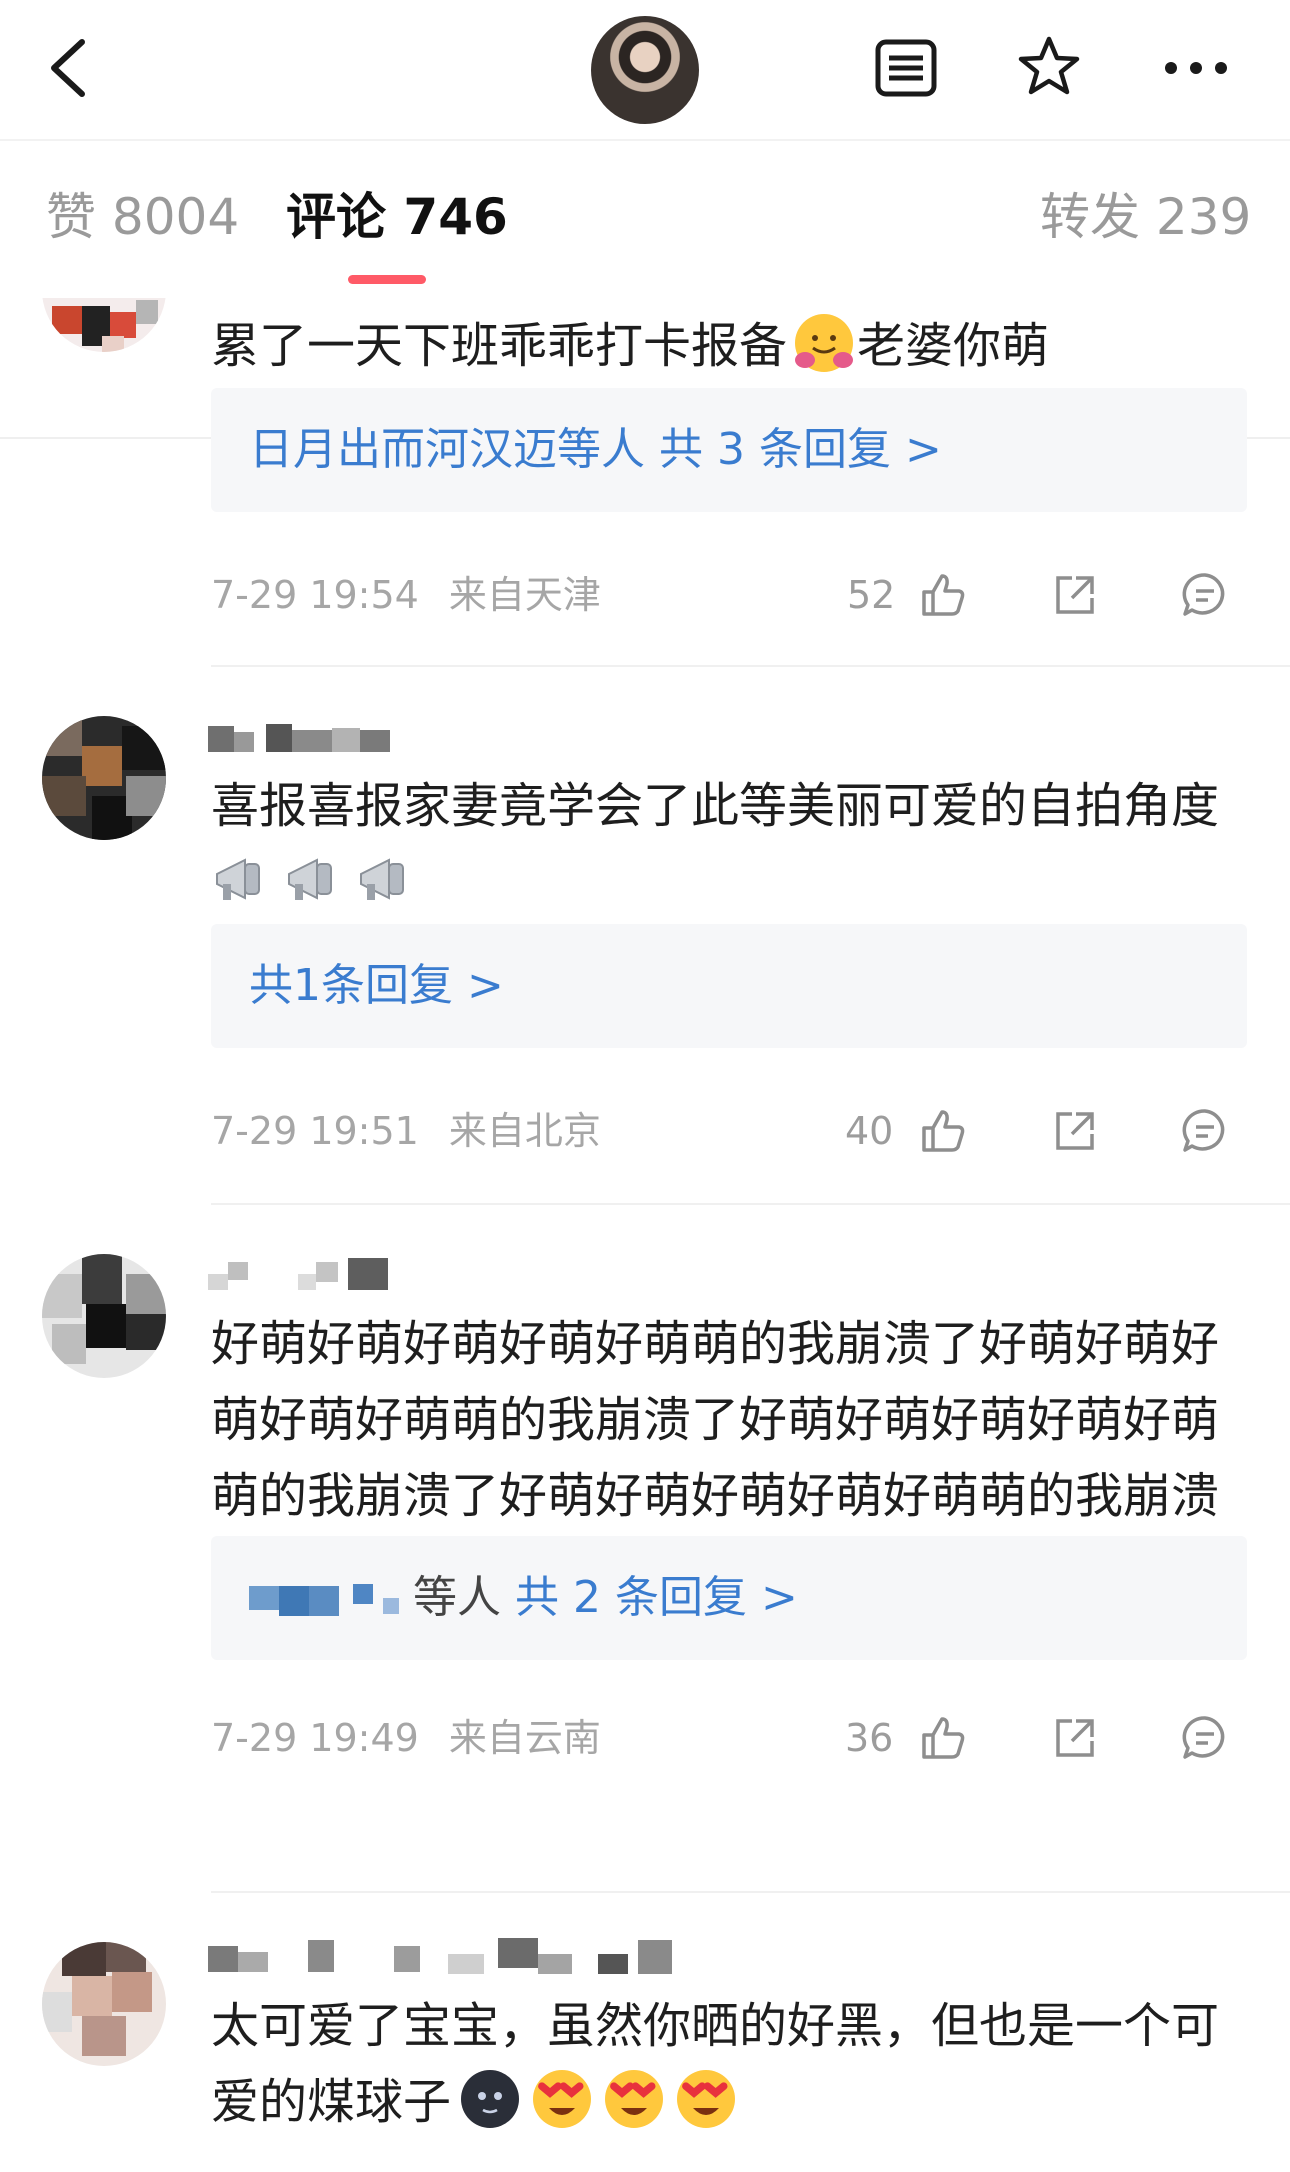 The width and height of the screenshot is (1290, 2172). I want to click on view-replies-link: 共 2 条回复 >, so click(656, 1597).